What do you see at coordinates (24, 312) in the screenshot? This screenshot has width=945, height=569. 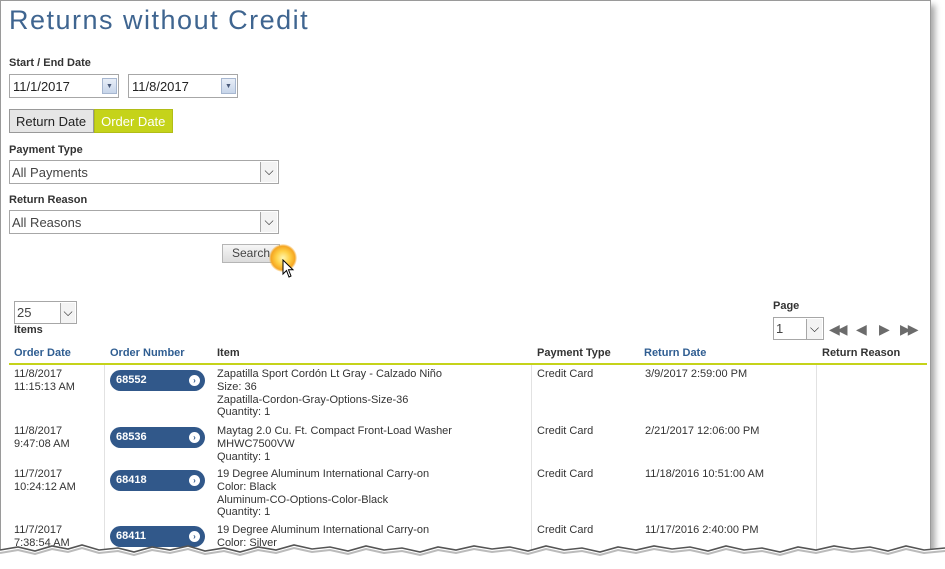 I see `page-size-value: 25` at bounding box center [24, 312].